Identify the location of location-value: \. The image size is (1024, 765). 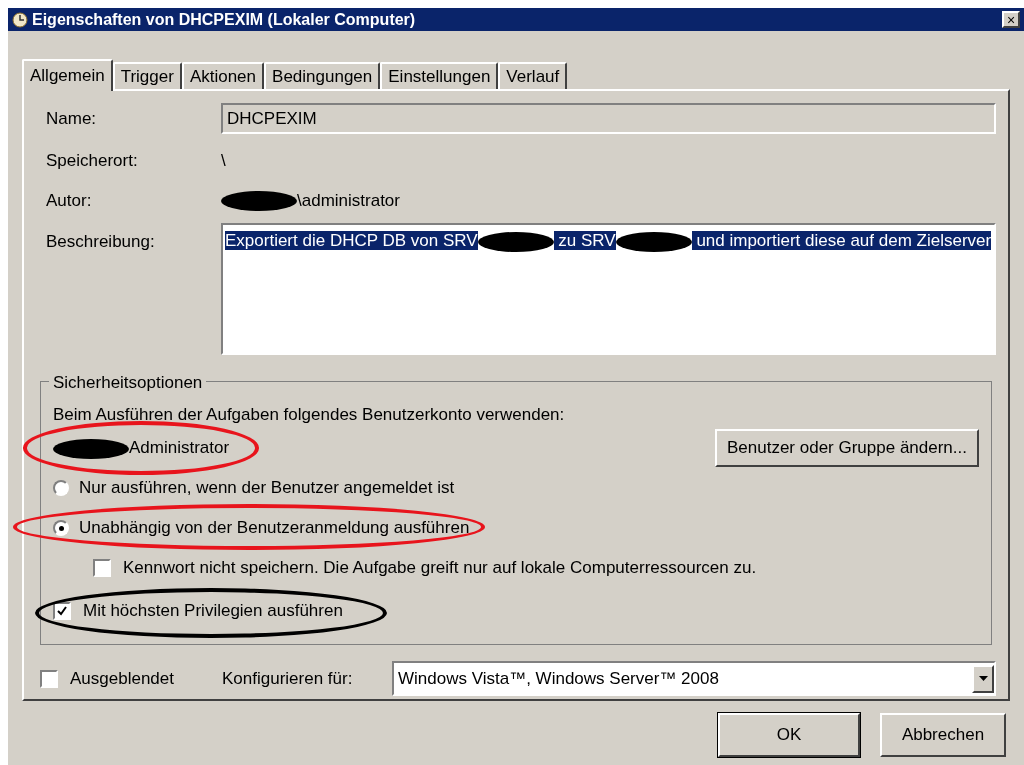
(224, 161).